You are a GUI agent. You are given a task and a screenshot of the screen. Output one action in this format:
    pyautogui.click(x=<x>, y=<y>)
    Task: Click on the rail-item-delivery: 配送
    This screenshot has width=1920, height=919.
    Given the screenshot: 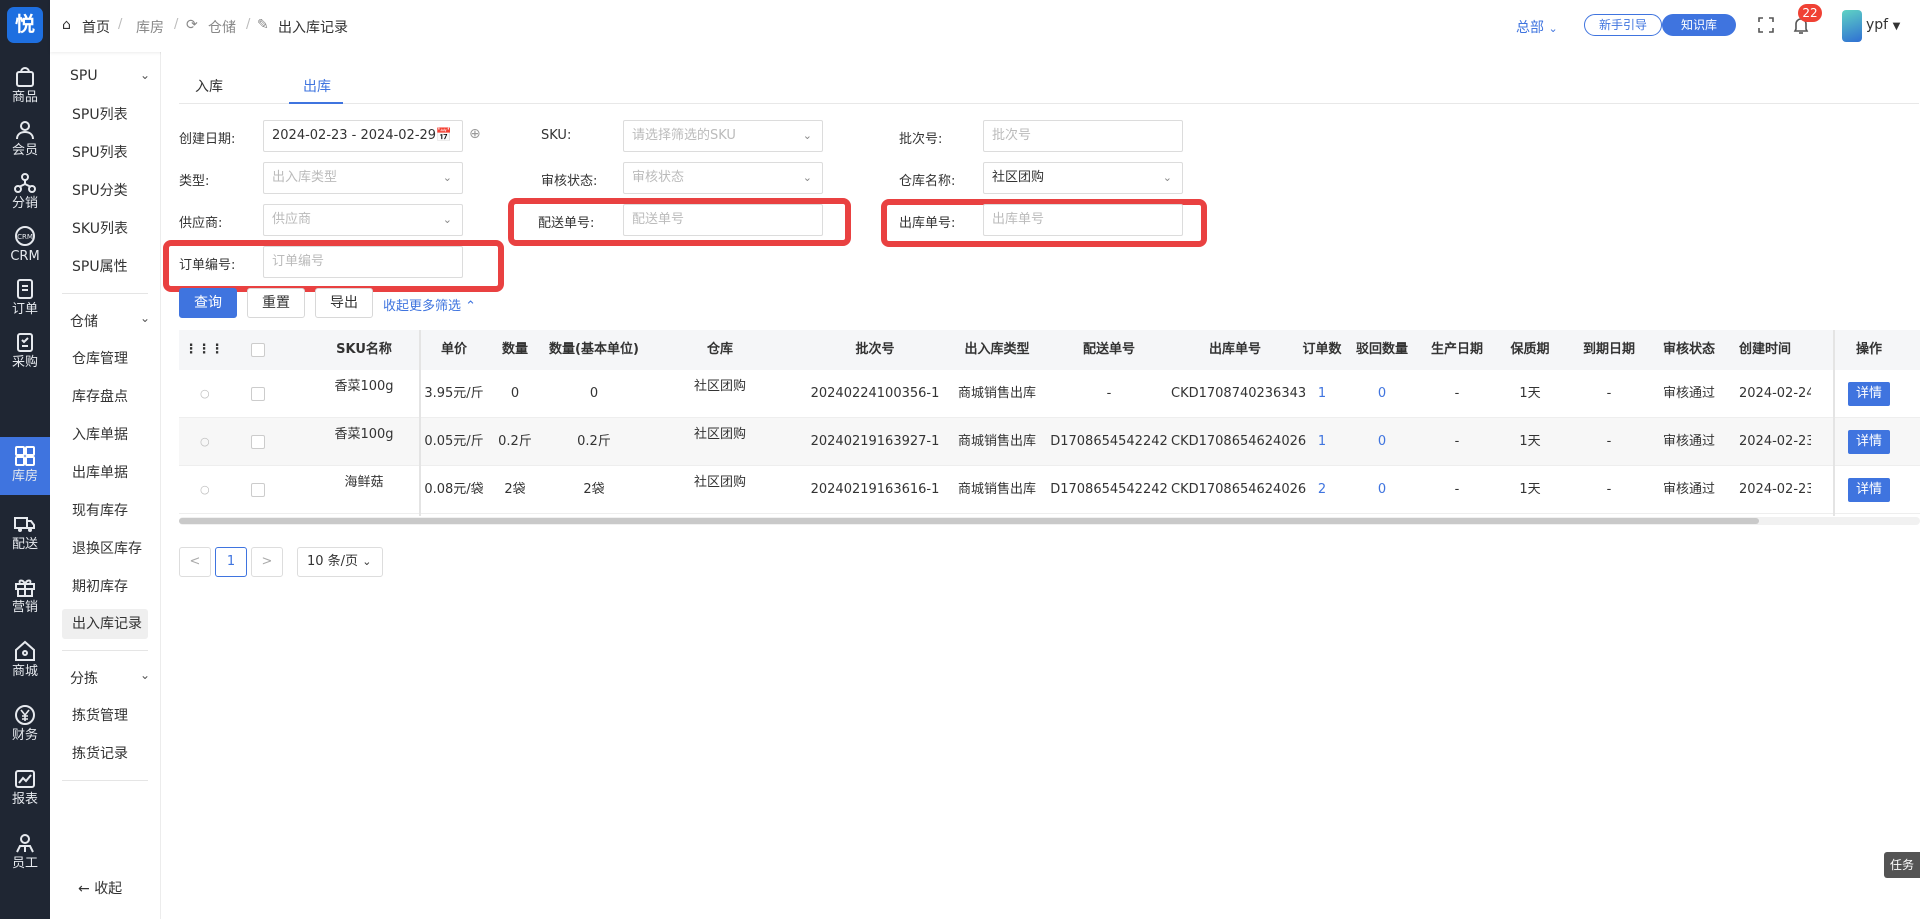 What is the action you would take?
    pyautogui.click(x=25, y=534)
    